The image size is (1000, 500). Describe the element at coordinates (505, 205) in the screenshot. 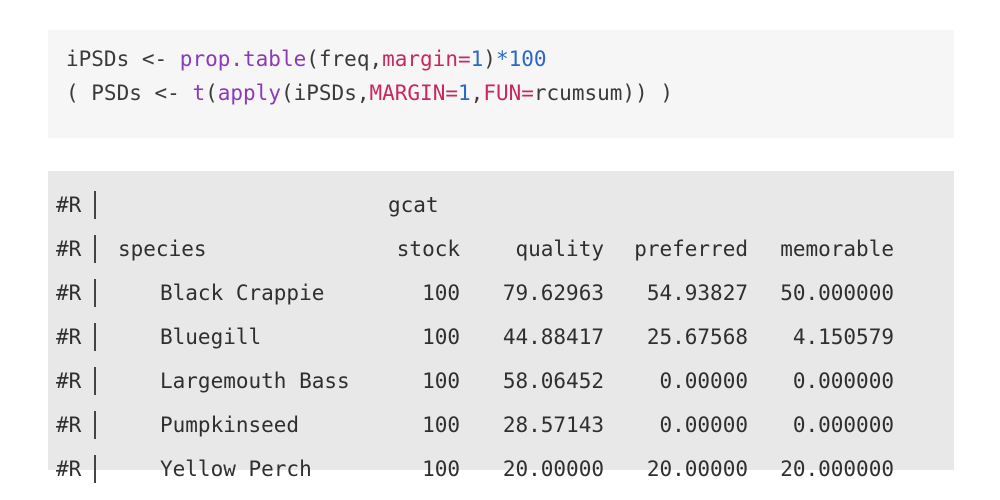

I see `output-header-group: #R gcat` at that location.